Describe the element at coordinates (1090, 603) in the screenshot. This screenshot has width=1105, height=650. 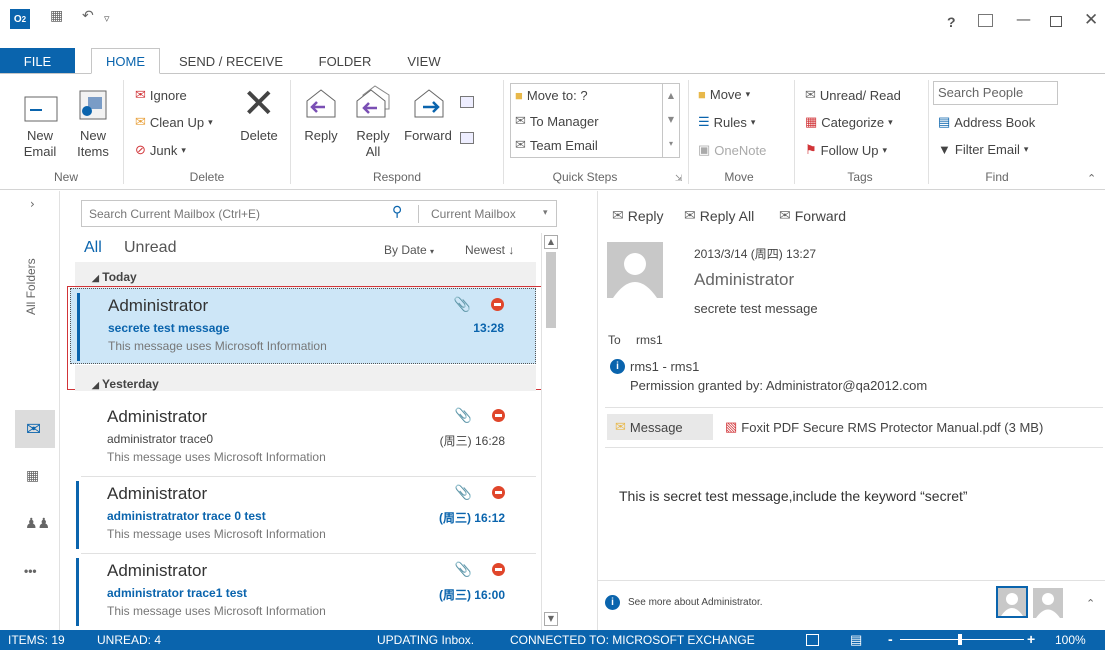
I see `expand-people-pane-icon: ⌃` at that location.